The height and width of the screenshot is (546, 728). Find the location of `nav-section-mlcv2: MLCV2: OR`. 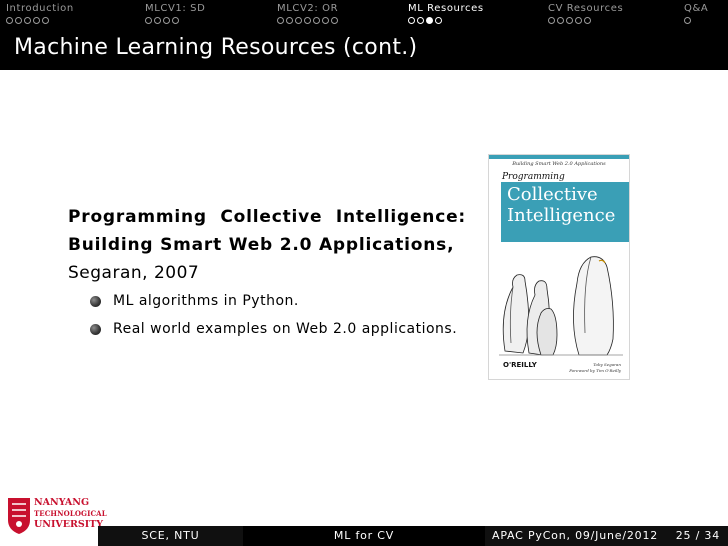

nav-section-mlcv2: MLCV2: OR is located at coordinates (308, 14).